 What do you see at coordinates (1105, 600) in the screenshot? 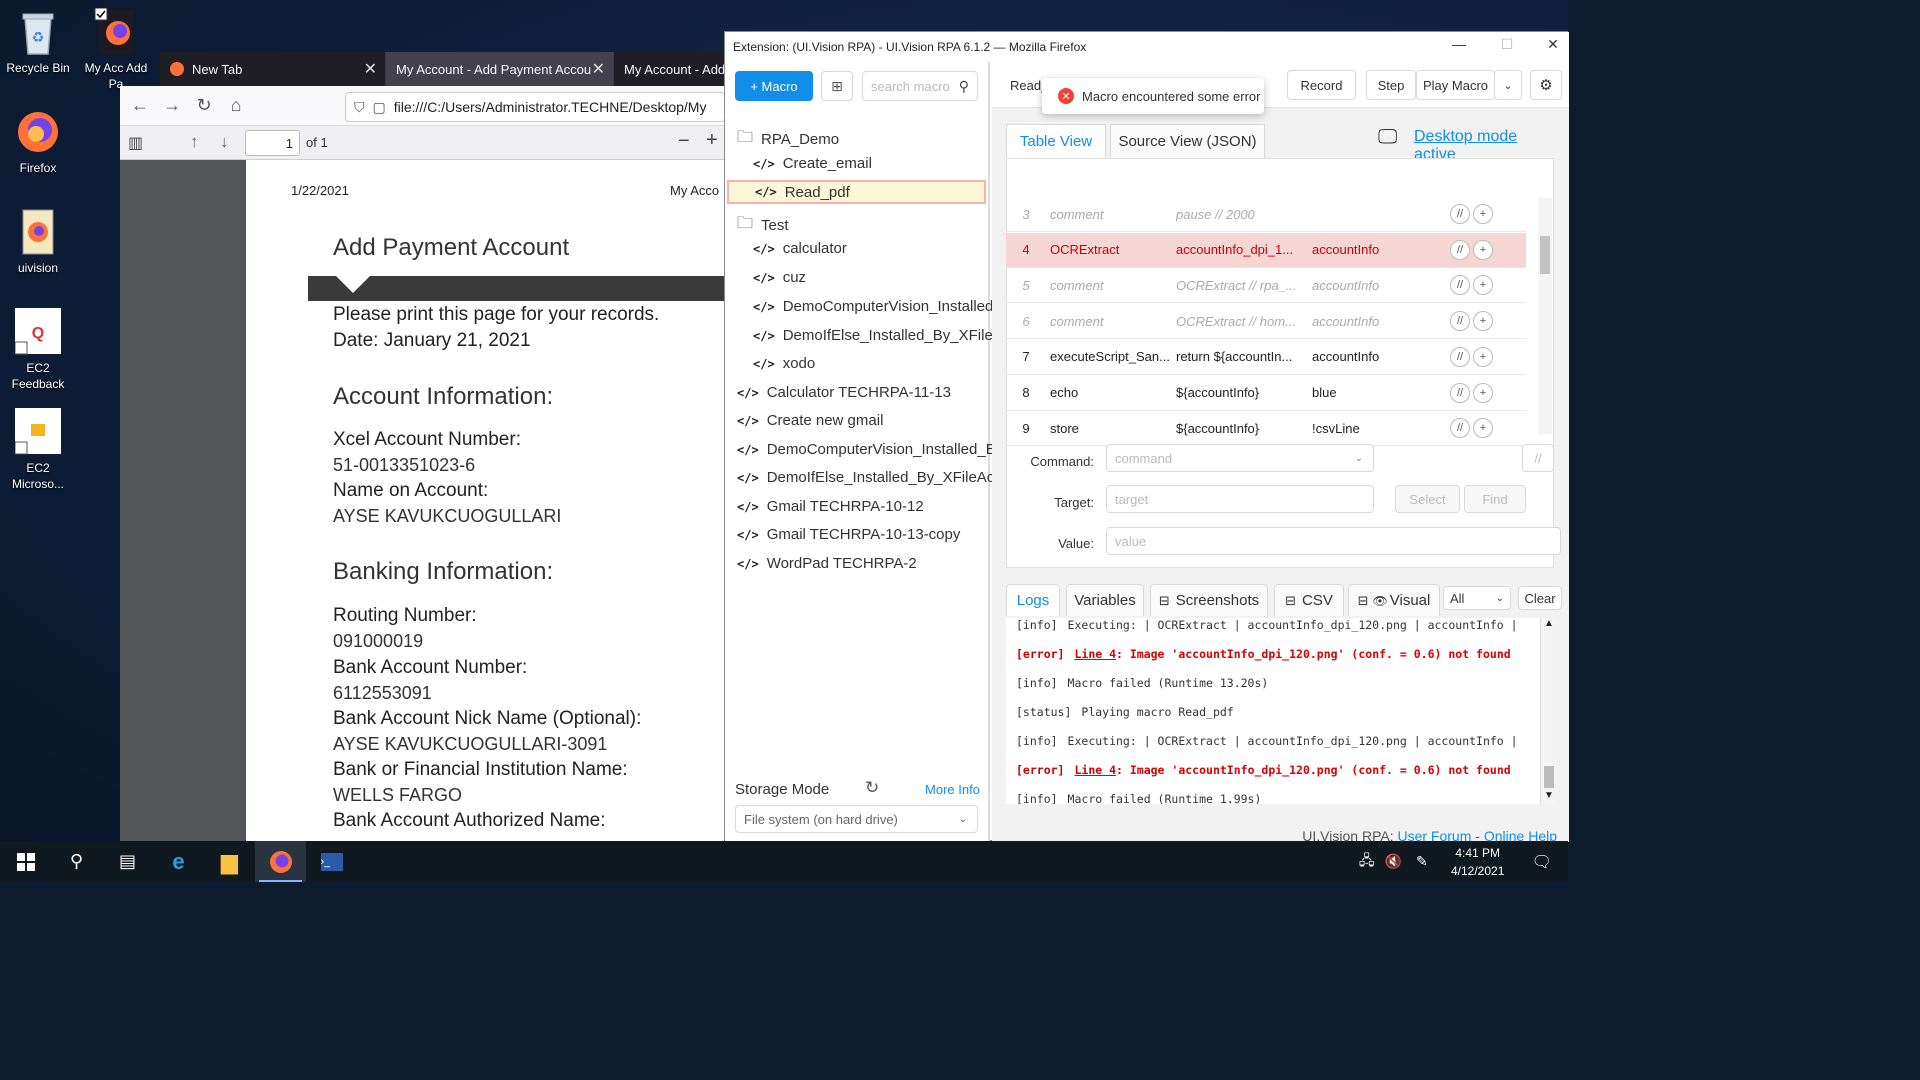
I see `tab-variables: Variables` at bounding box center [1105, 600].